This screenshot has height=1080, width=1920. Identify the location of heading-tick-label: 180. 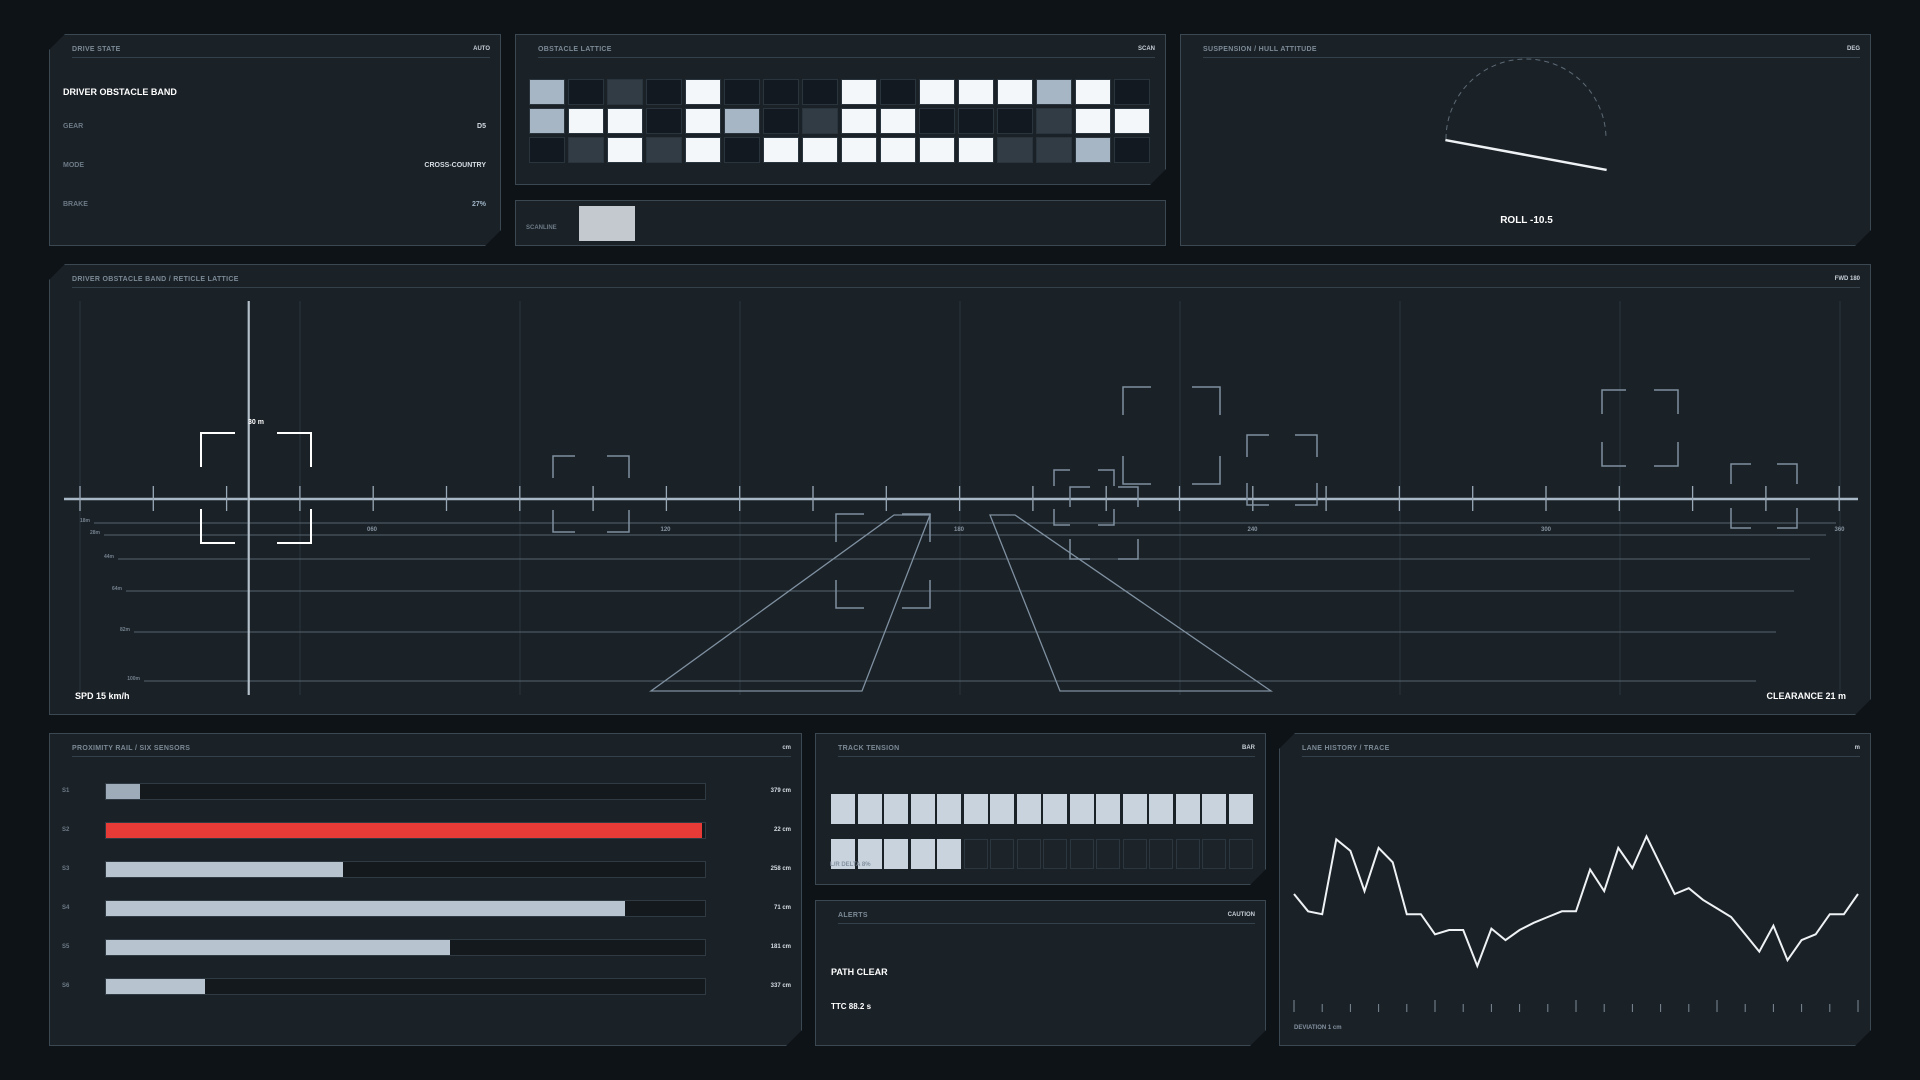
(959, 530).